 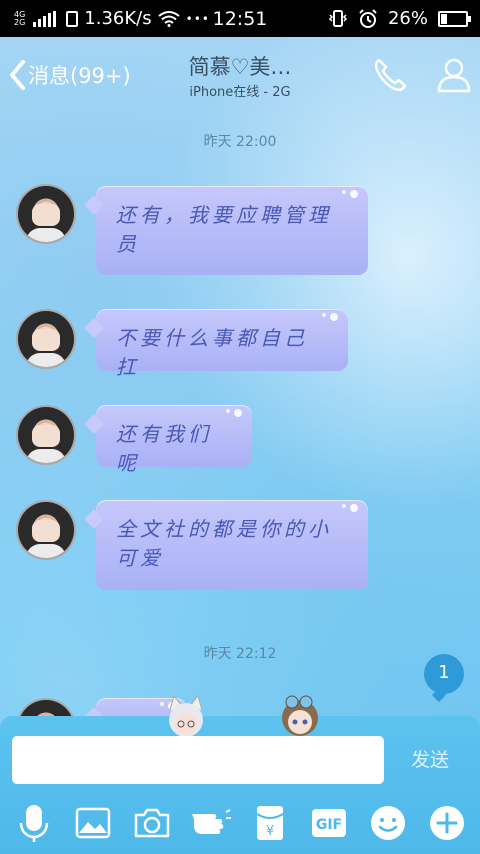 I want to click on microphone-icon, so click(x=33, y=823).